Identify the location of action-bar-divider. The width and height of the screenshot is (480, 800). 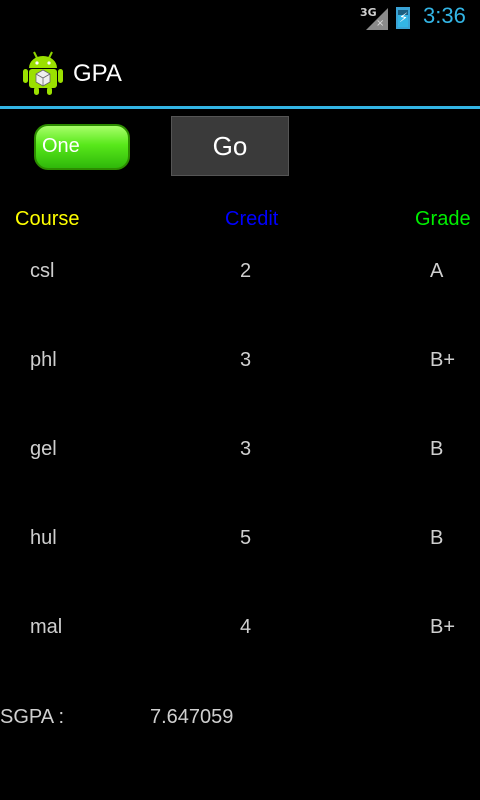
(240, 107).